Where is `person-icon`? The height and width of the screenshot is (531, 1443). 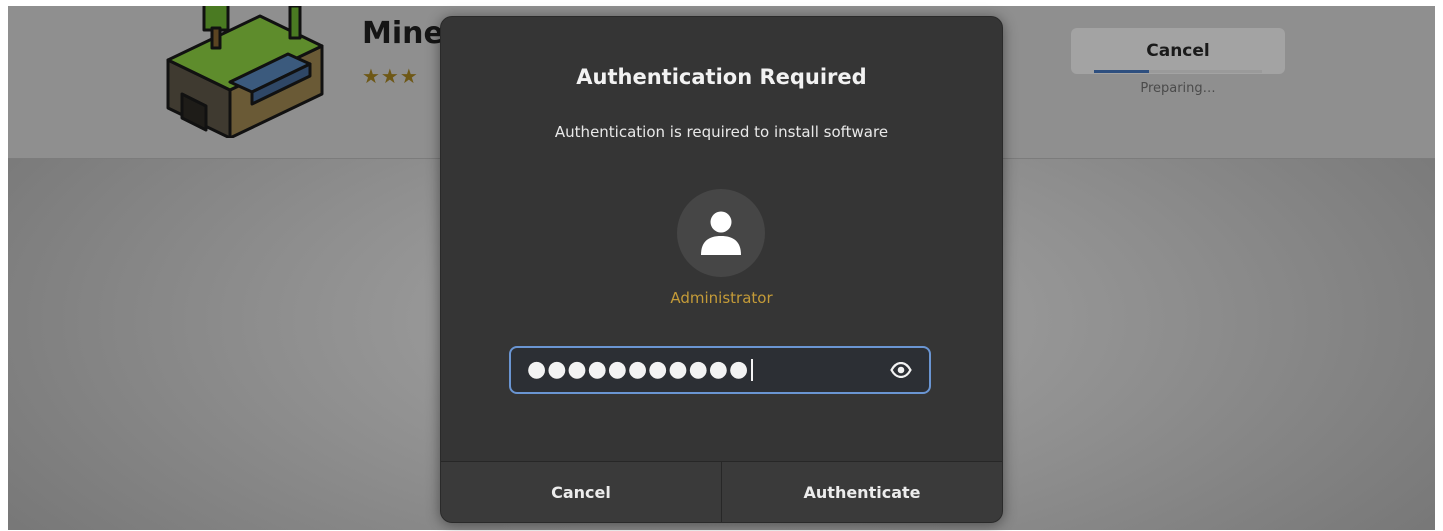
person-icon is located at coordinates (721, 233).